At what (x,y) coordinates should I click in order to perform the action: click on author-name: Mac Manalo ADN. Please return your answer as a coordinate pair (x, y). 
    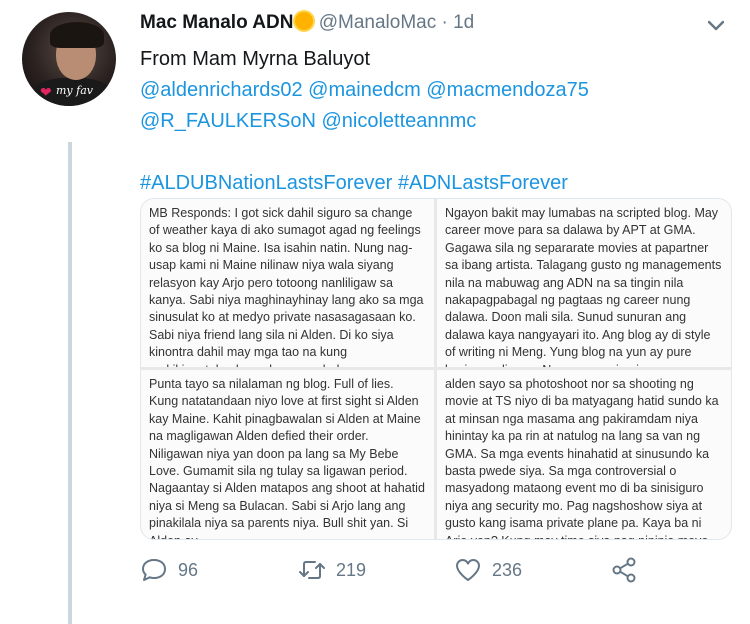
    Looking at the image, I should click on (216, 22).